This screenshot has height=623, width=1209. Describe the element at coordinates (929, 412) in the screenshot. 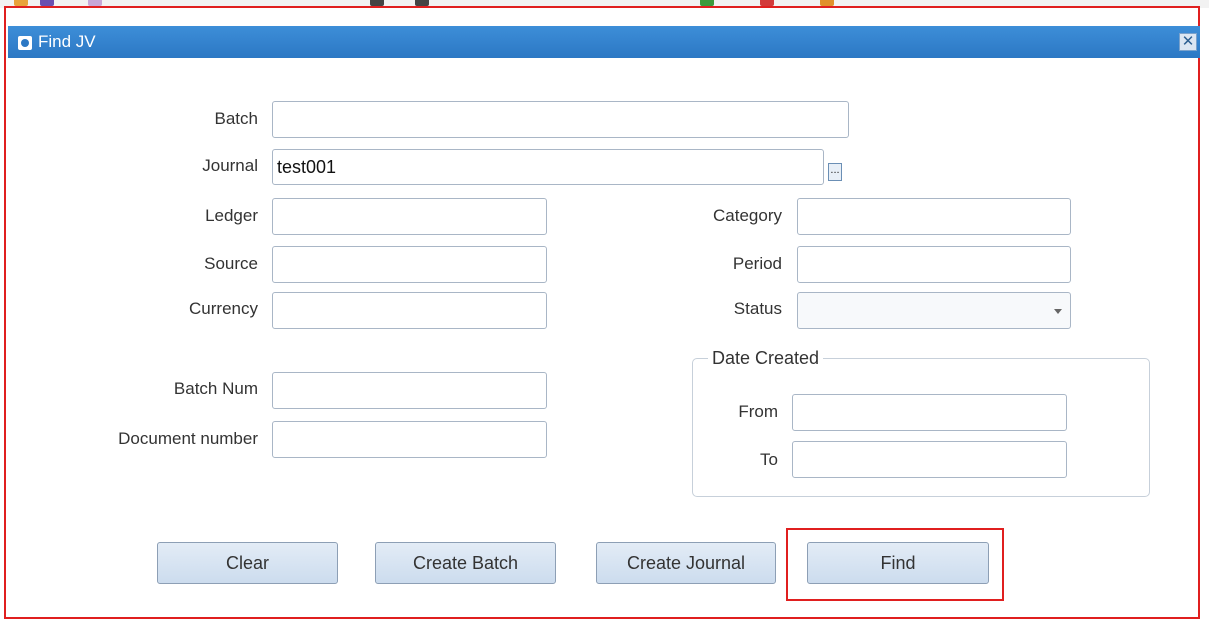

I see `date-from-field` at that location.